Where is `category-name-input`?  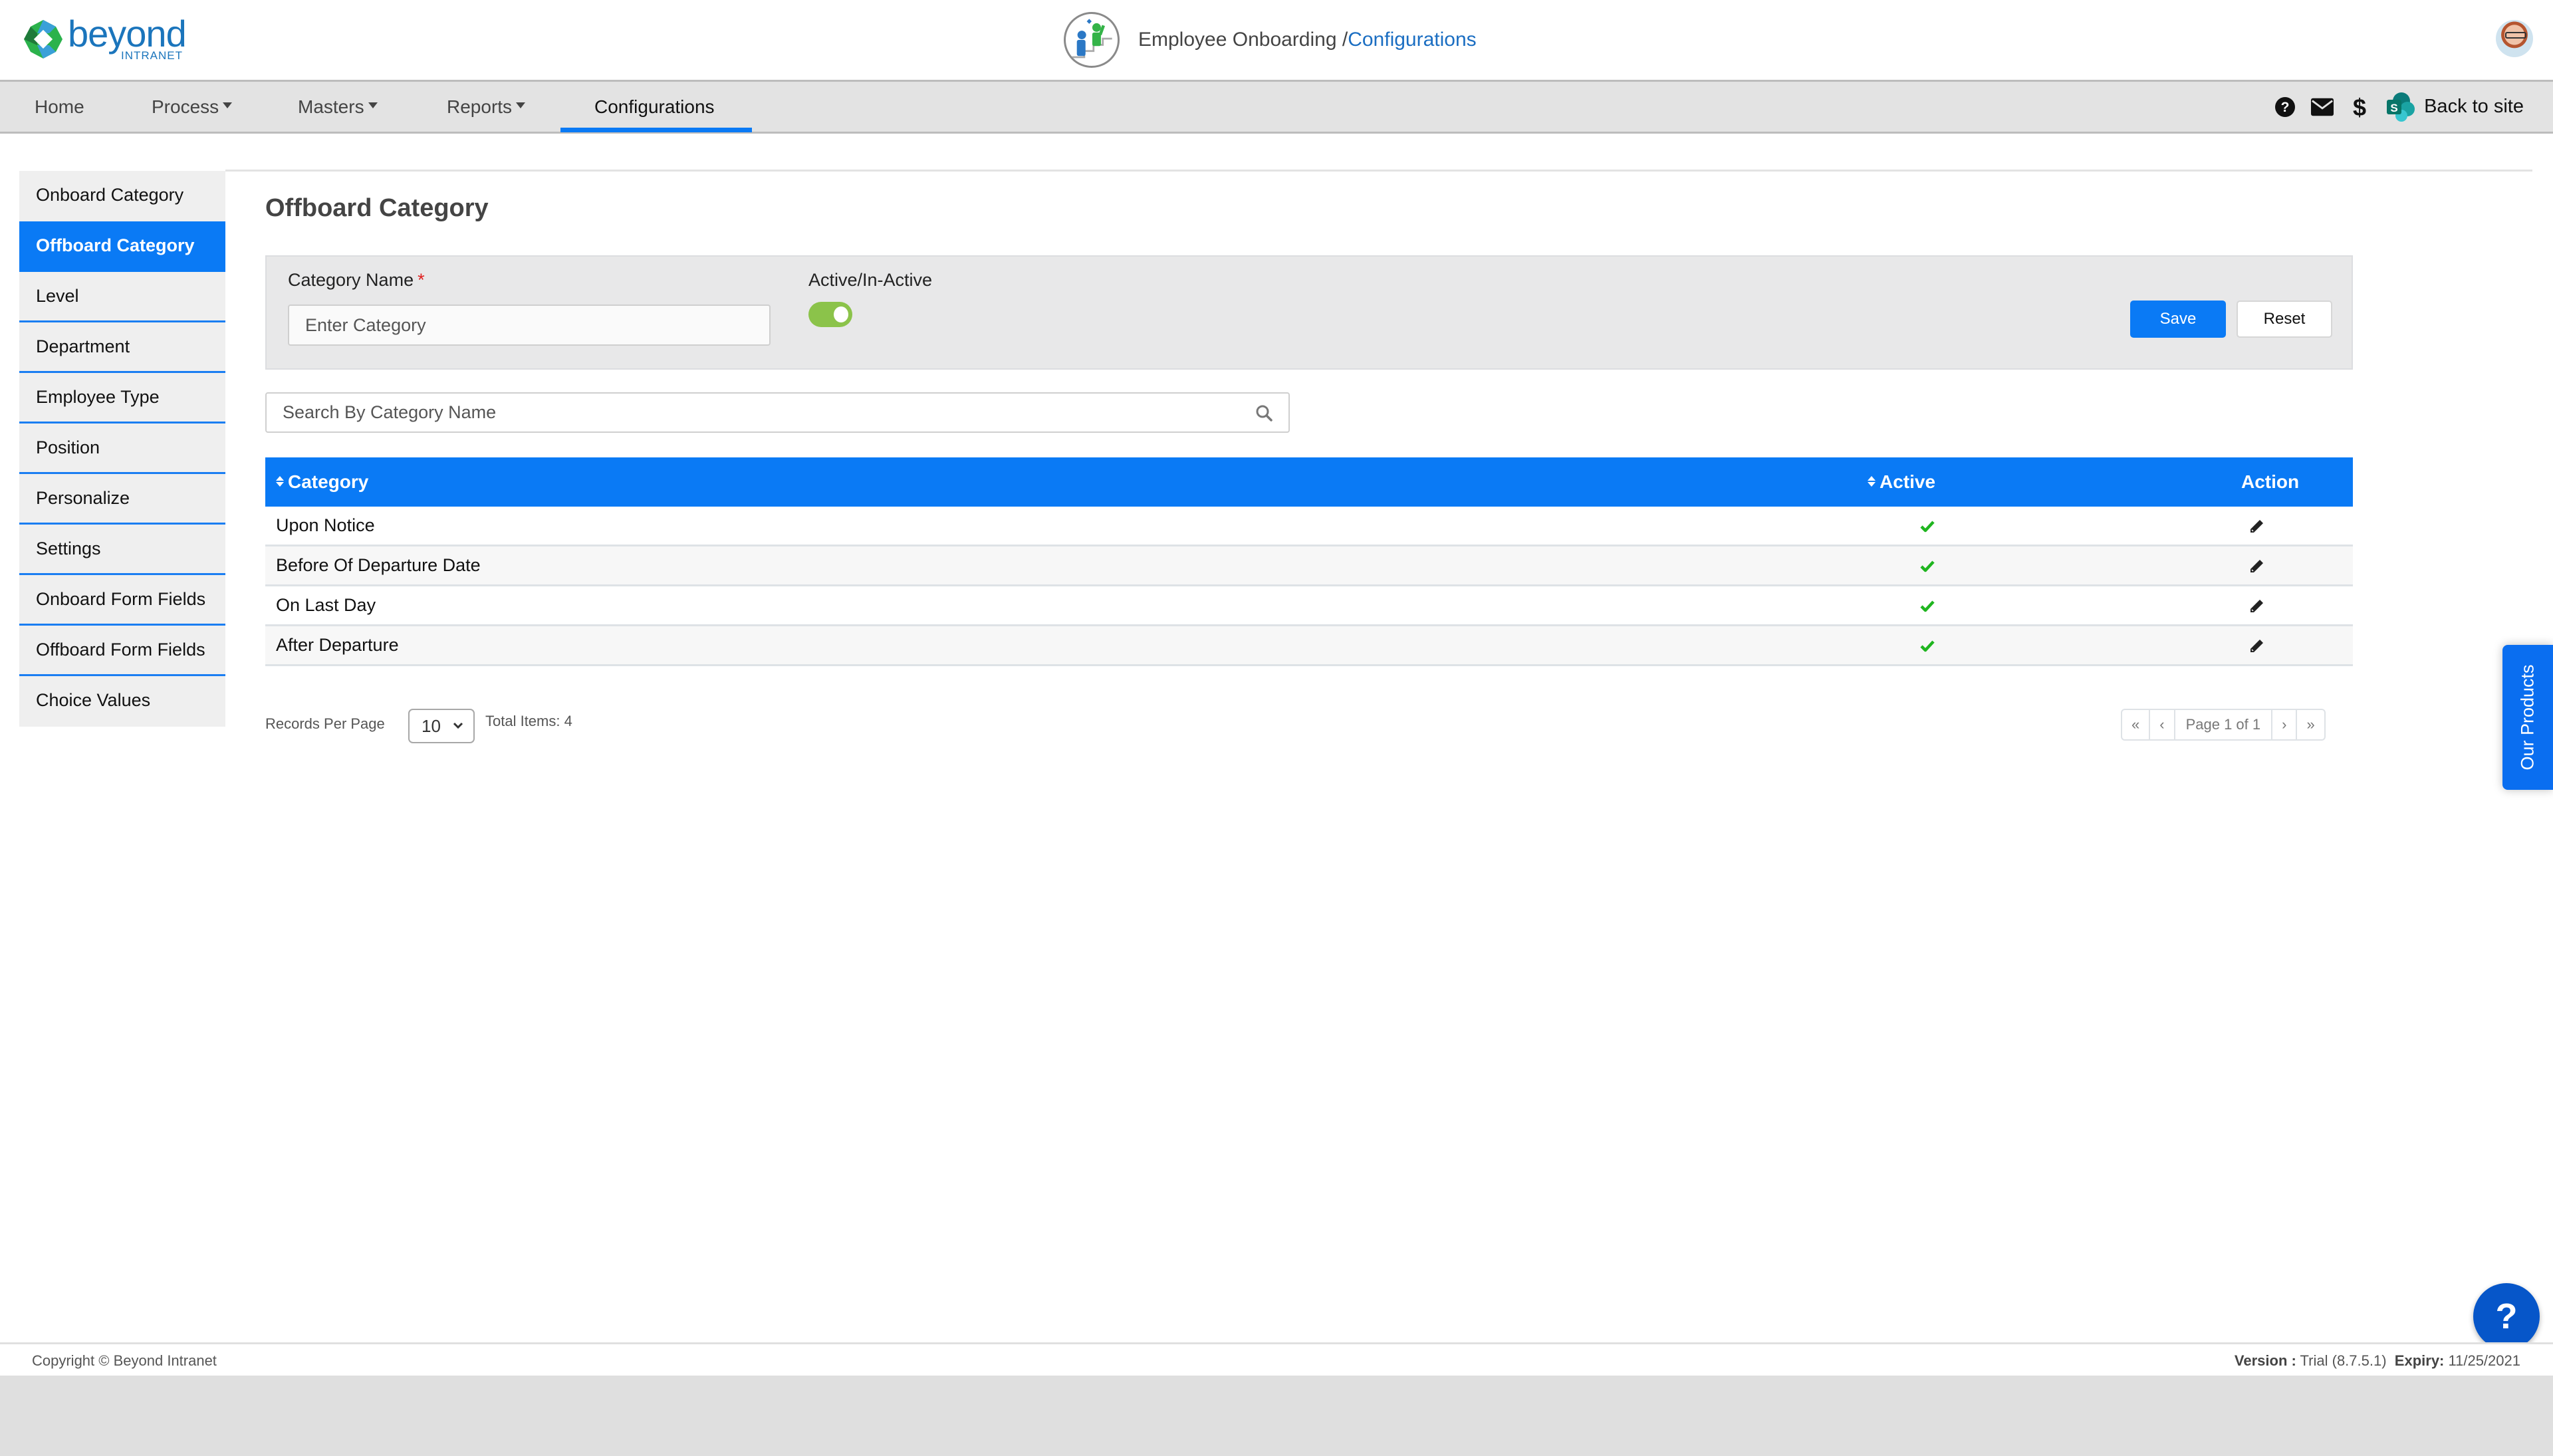 category-name-input is located at coordinates (529, 325).